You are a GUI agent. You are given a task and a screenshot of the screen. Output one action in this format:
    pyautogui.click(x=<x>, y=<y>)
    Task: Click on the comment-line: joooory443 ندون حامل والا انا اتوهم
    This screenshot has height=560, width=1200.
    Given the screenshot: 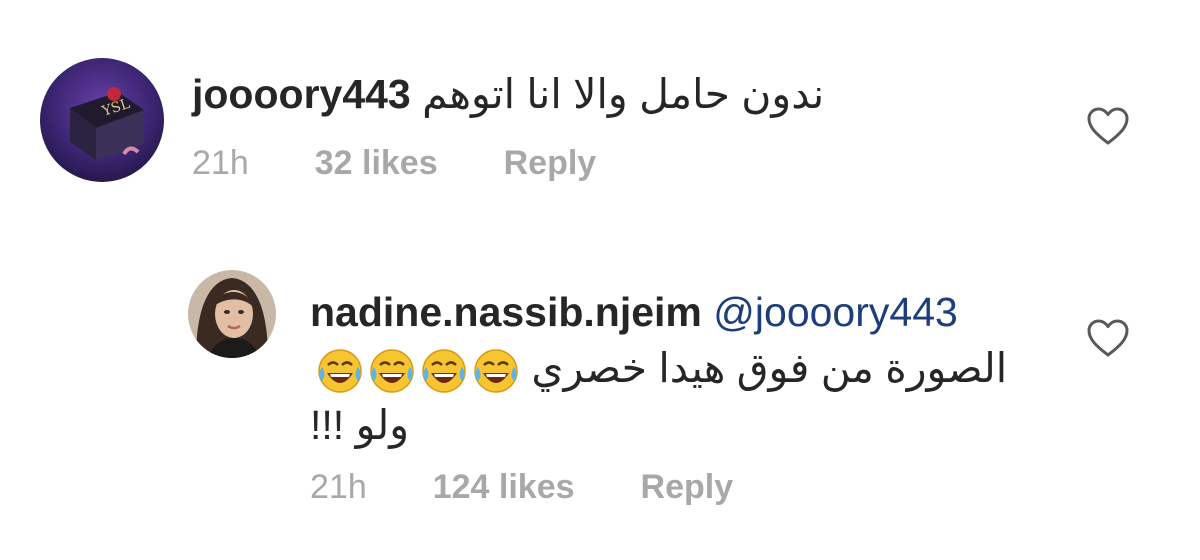 What is the action you would take?
    pyautogui.click(x=508, y=94)
    